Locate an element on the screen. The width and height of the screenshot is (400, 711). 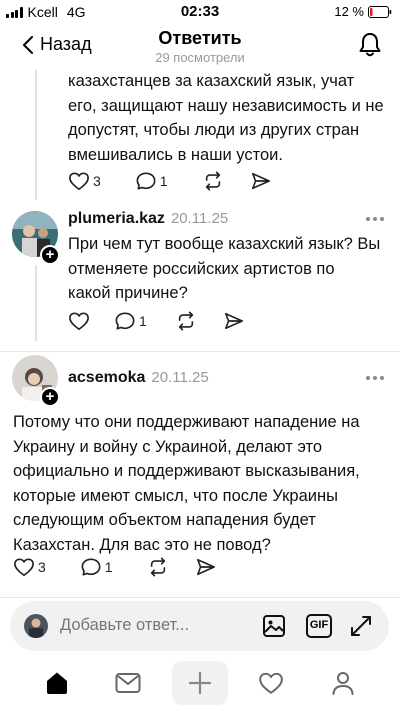
avatar-image is located at coordinates (36, 626).